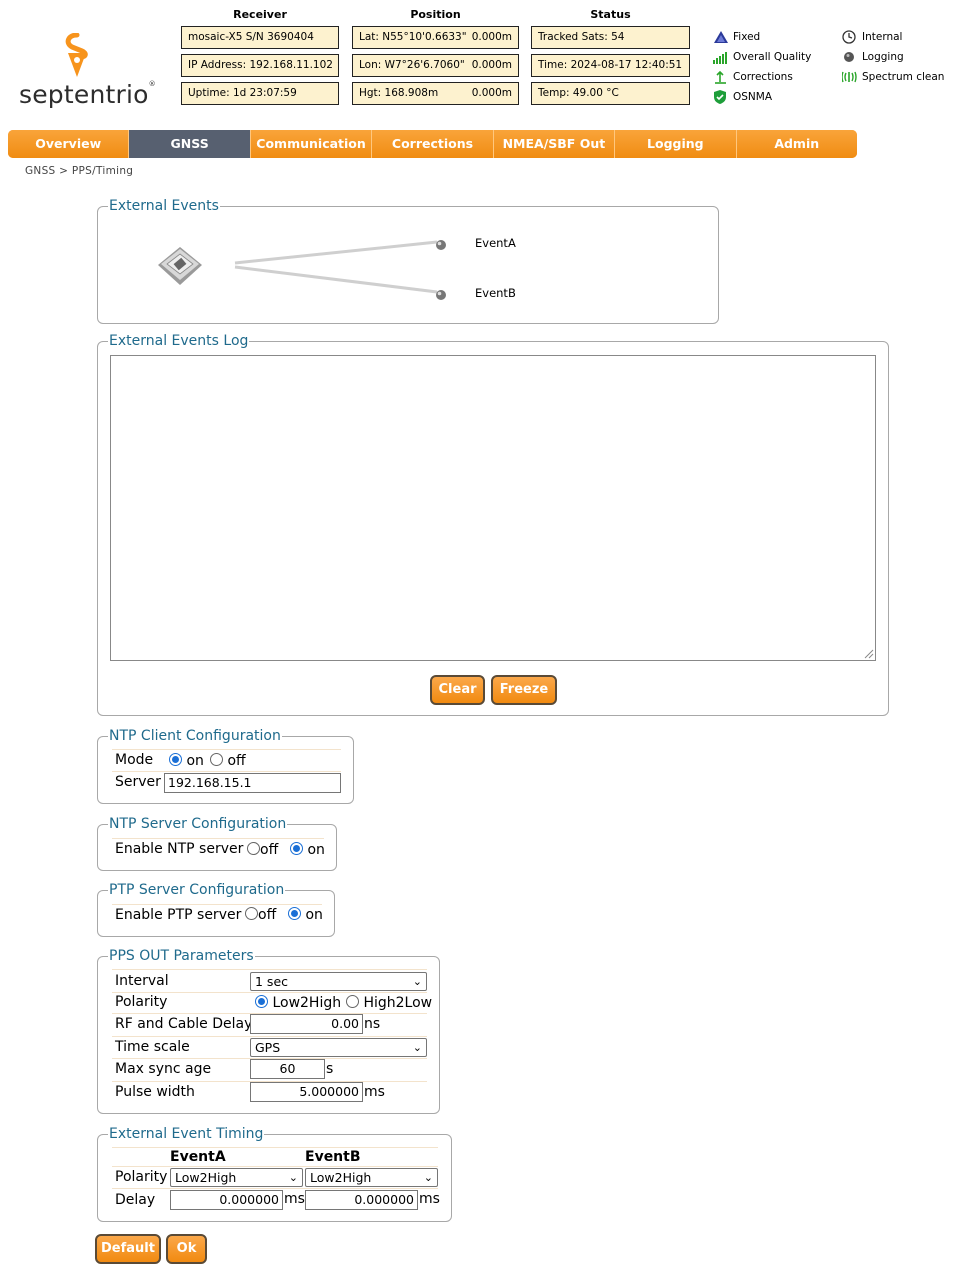  Describe the element at coordinates (198, 824) in the screenshot. I see `ntp-server-legend: NTP Server Configuration` at that location.